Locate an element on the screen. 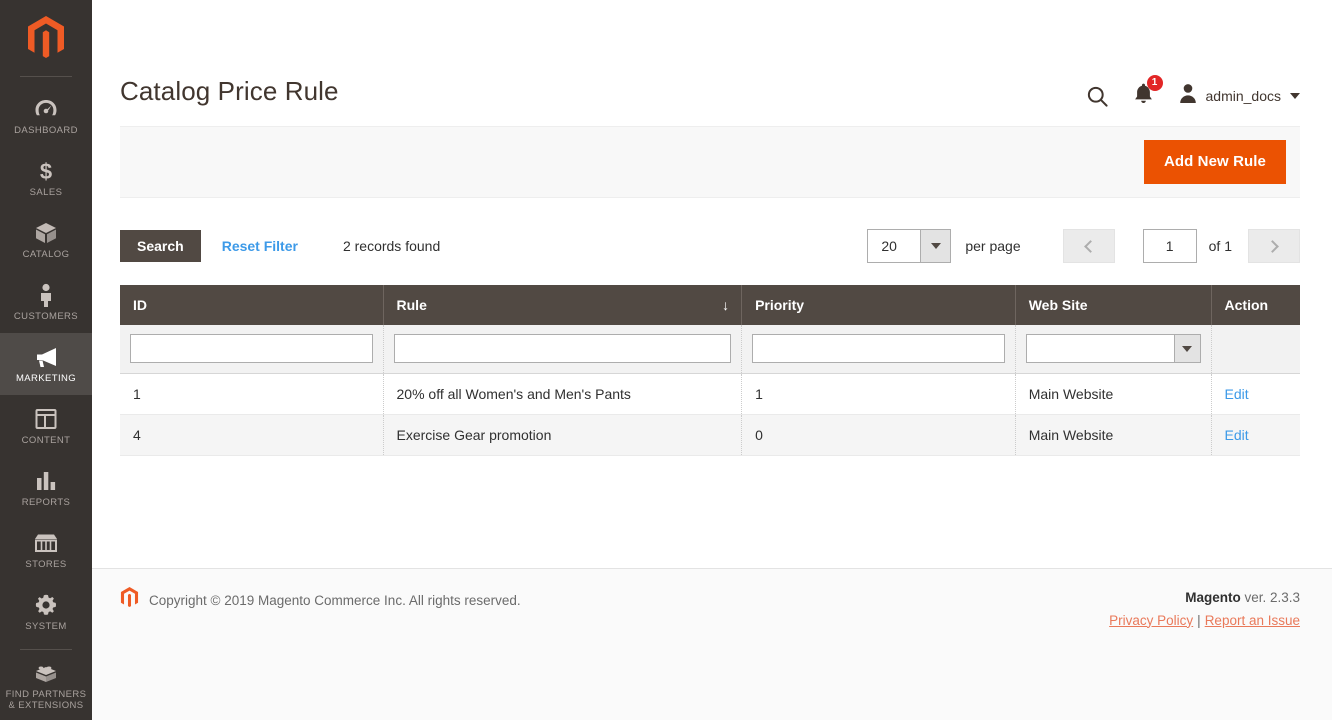  layout-icon is located at coordinates (46, 419).